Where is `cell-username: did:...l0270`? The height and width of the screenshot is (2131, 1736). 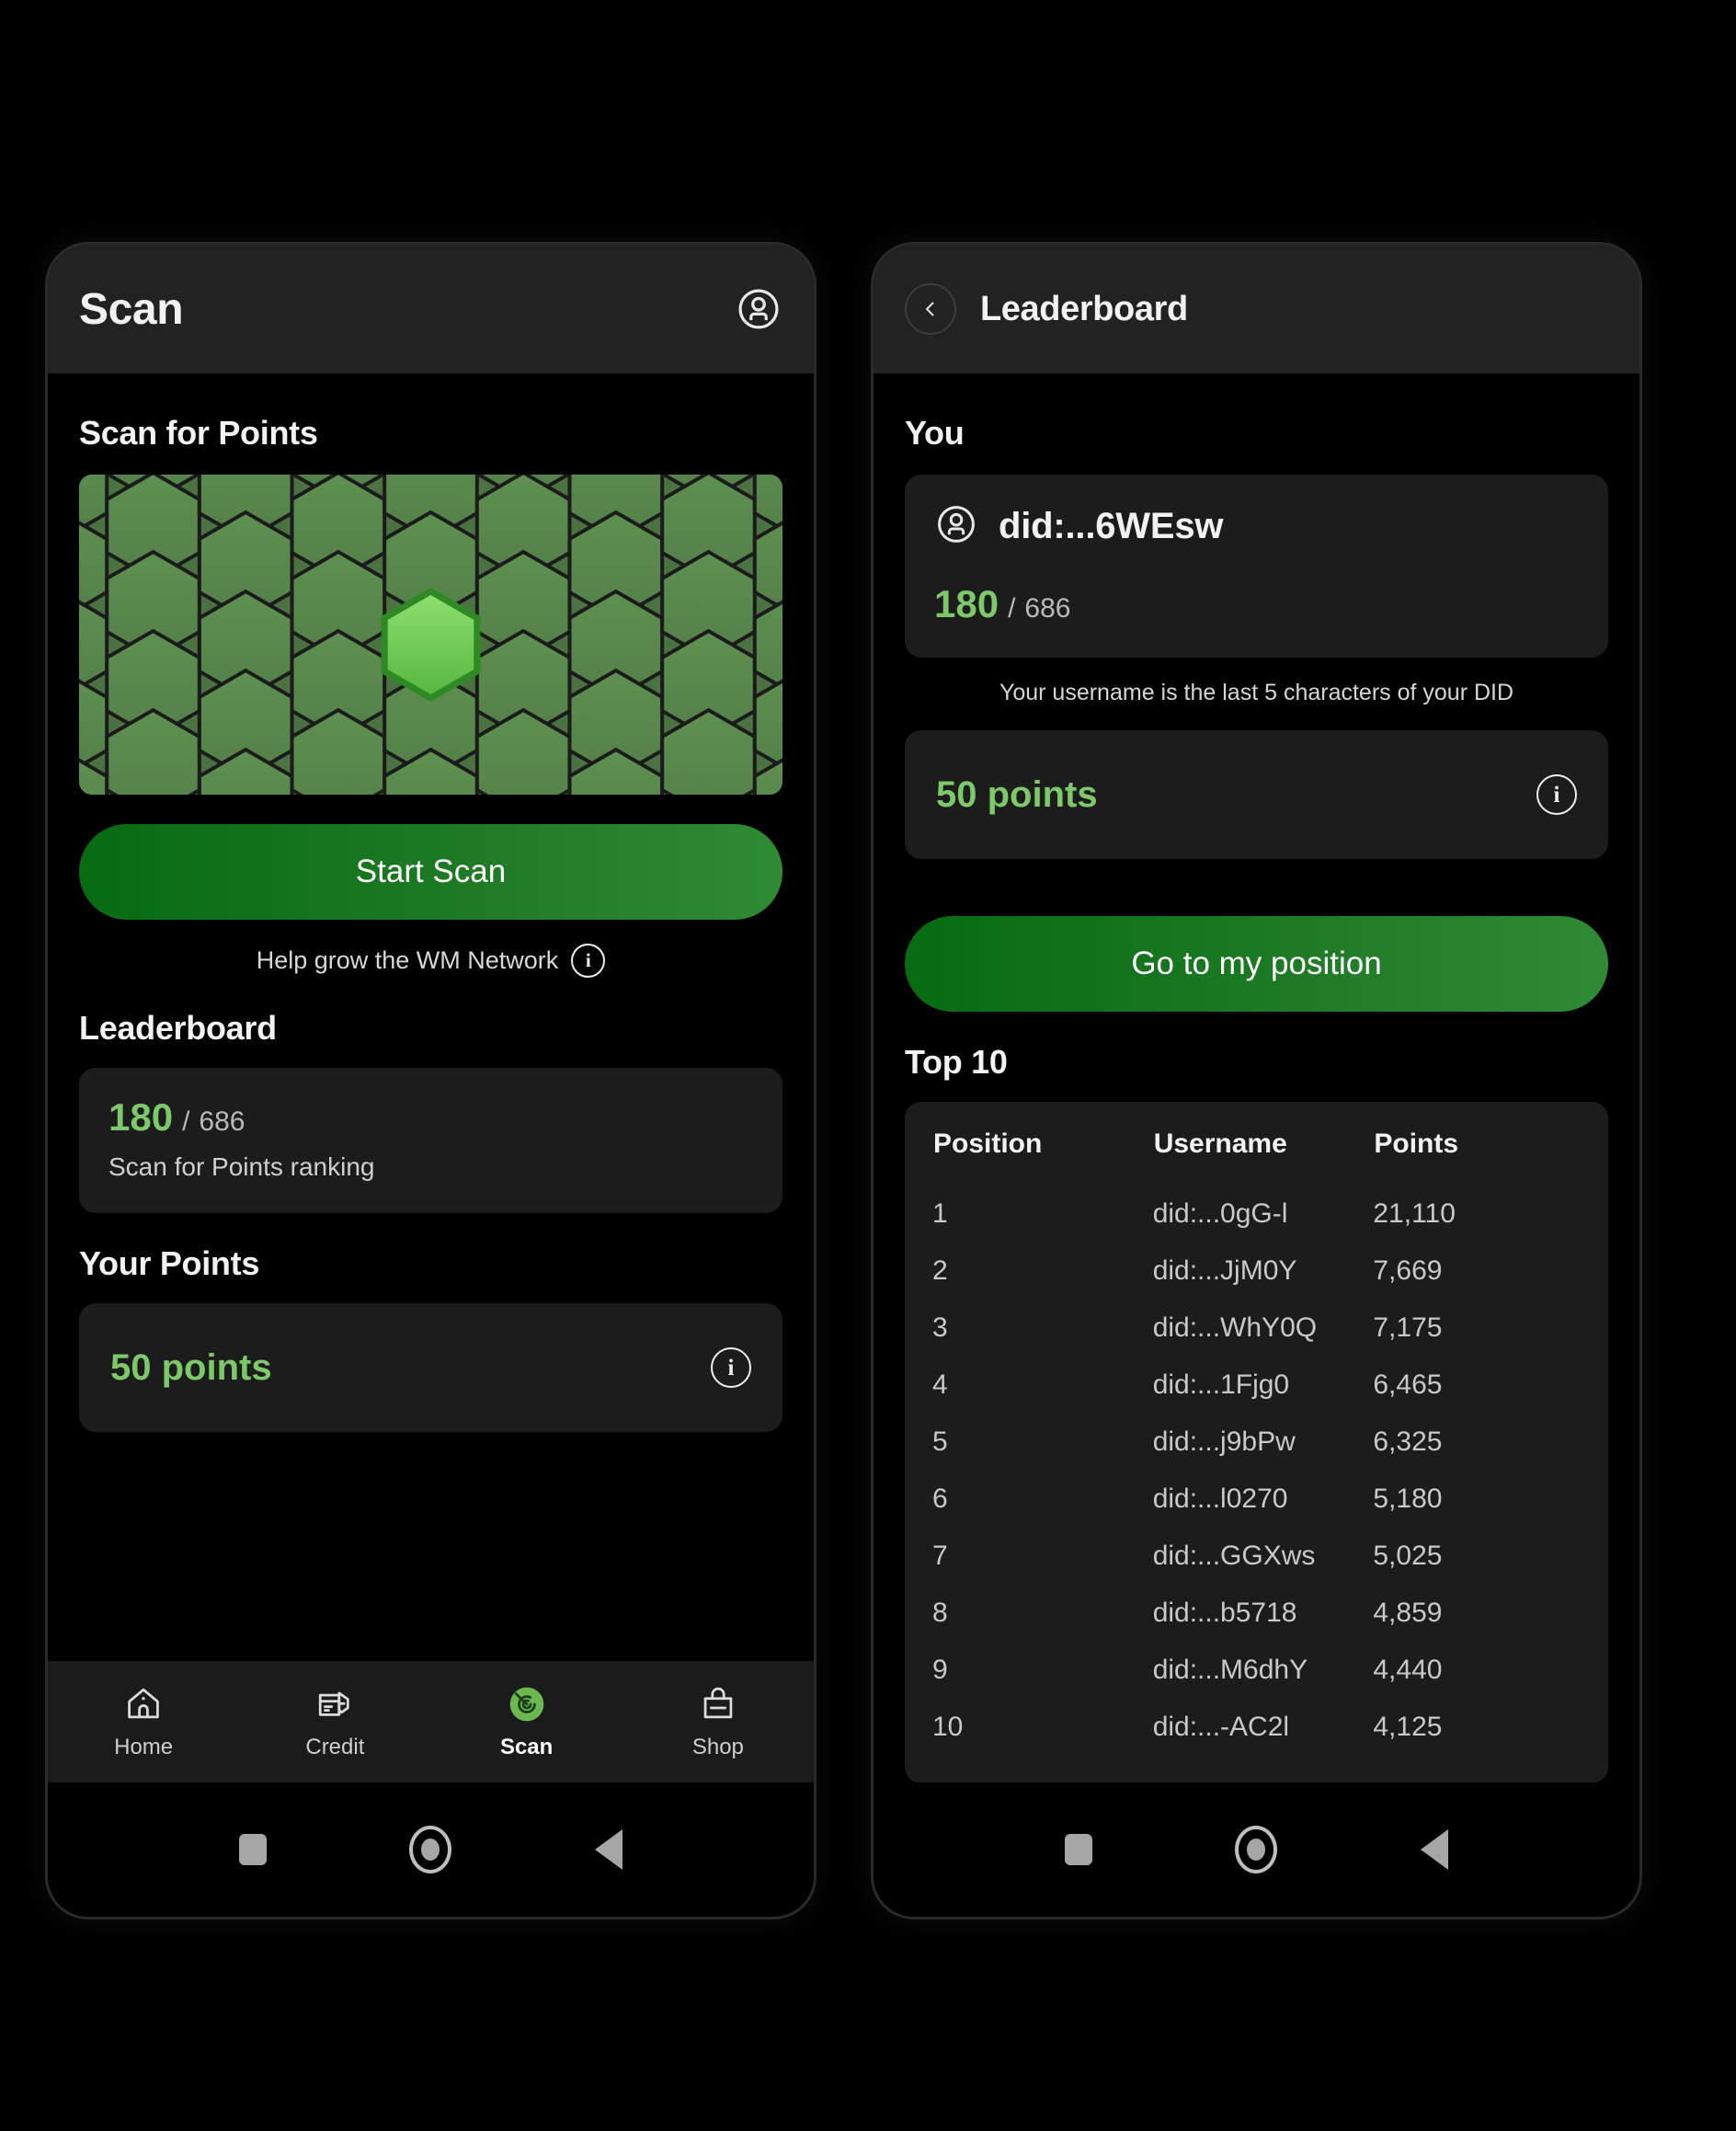
cell-username: did:...l0270 is located at coordinates (1220, 1499).